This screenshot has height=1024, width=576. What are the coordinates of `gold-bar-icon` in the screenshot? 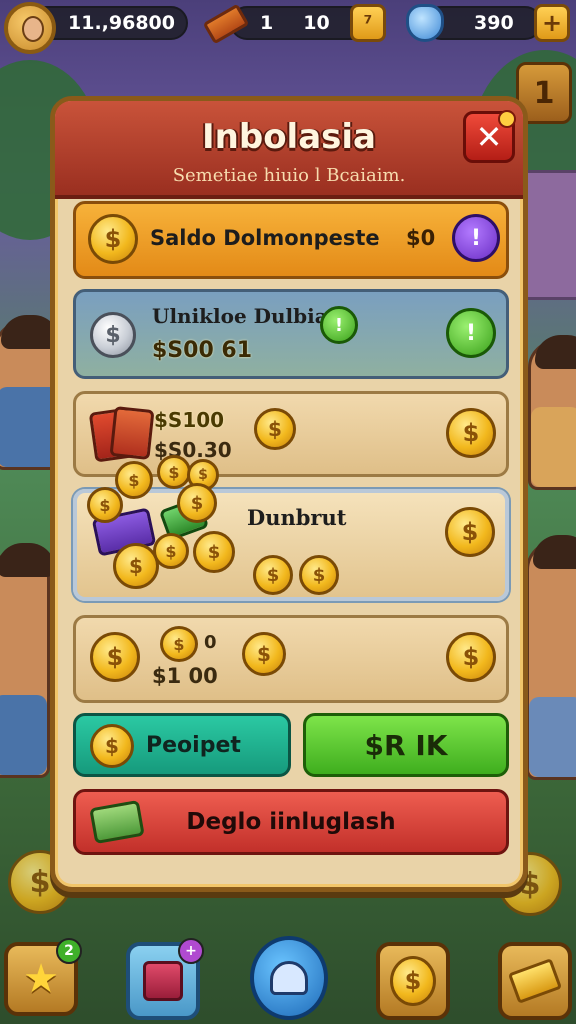 It's located at (535, 981).